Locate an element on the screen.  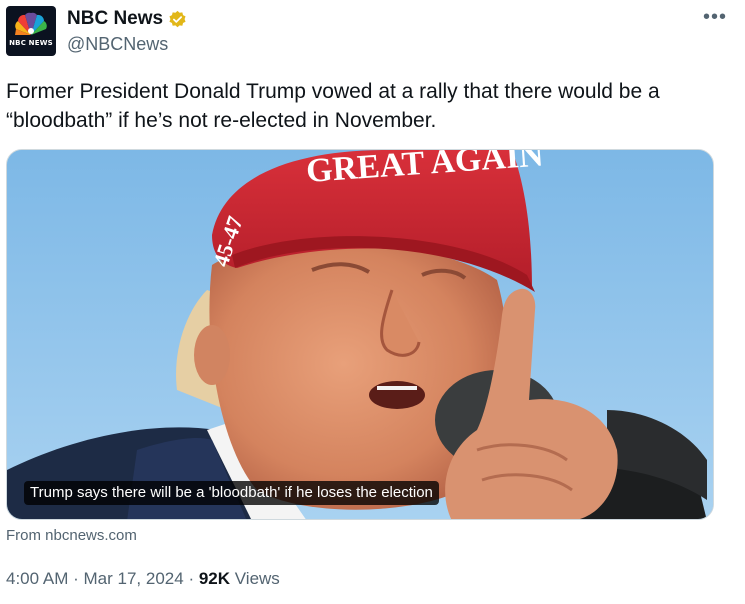
account-handle: @NBCNews is located at coordinates (127, 44).